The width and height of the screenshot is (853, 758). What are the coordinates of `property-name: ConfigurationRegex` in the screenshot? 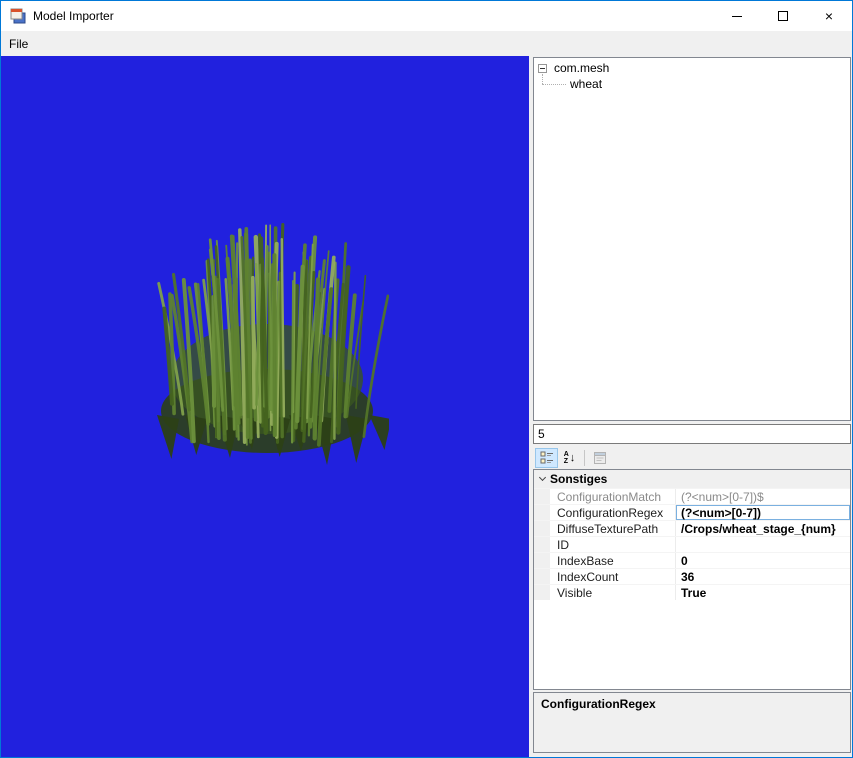 It's located at (613, 512).